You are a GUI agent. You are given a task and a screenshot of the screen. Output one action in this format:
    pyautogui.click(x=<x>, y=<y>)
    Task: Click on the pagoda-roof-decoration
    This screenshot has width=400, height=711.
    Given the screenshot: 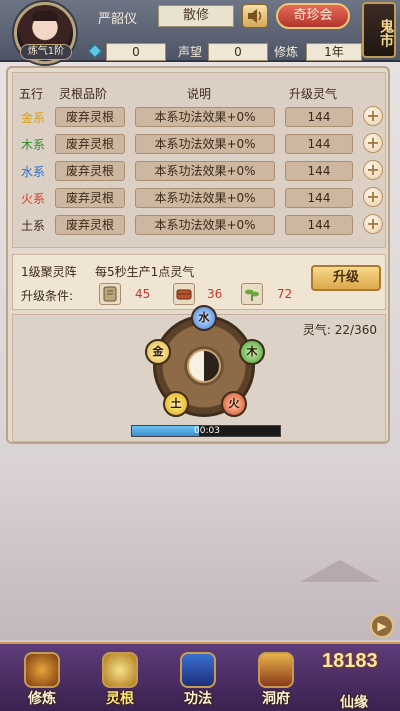 What is the action you would take?
    pyautogui.click(x=340, y=571)
    